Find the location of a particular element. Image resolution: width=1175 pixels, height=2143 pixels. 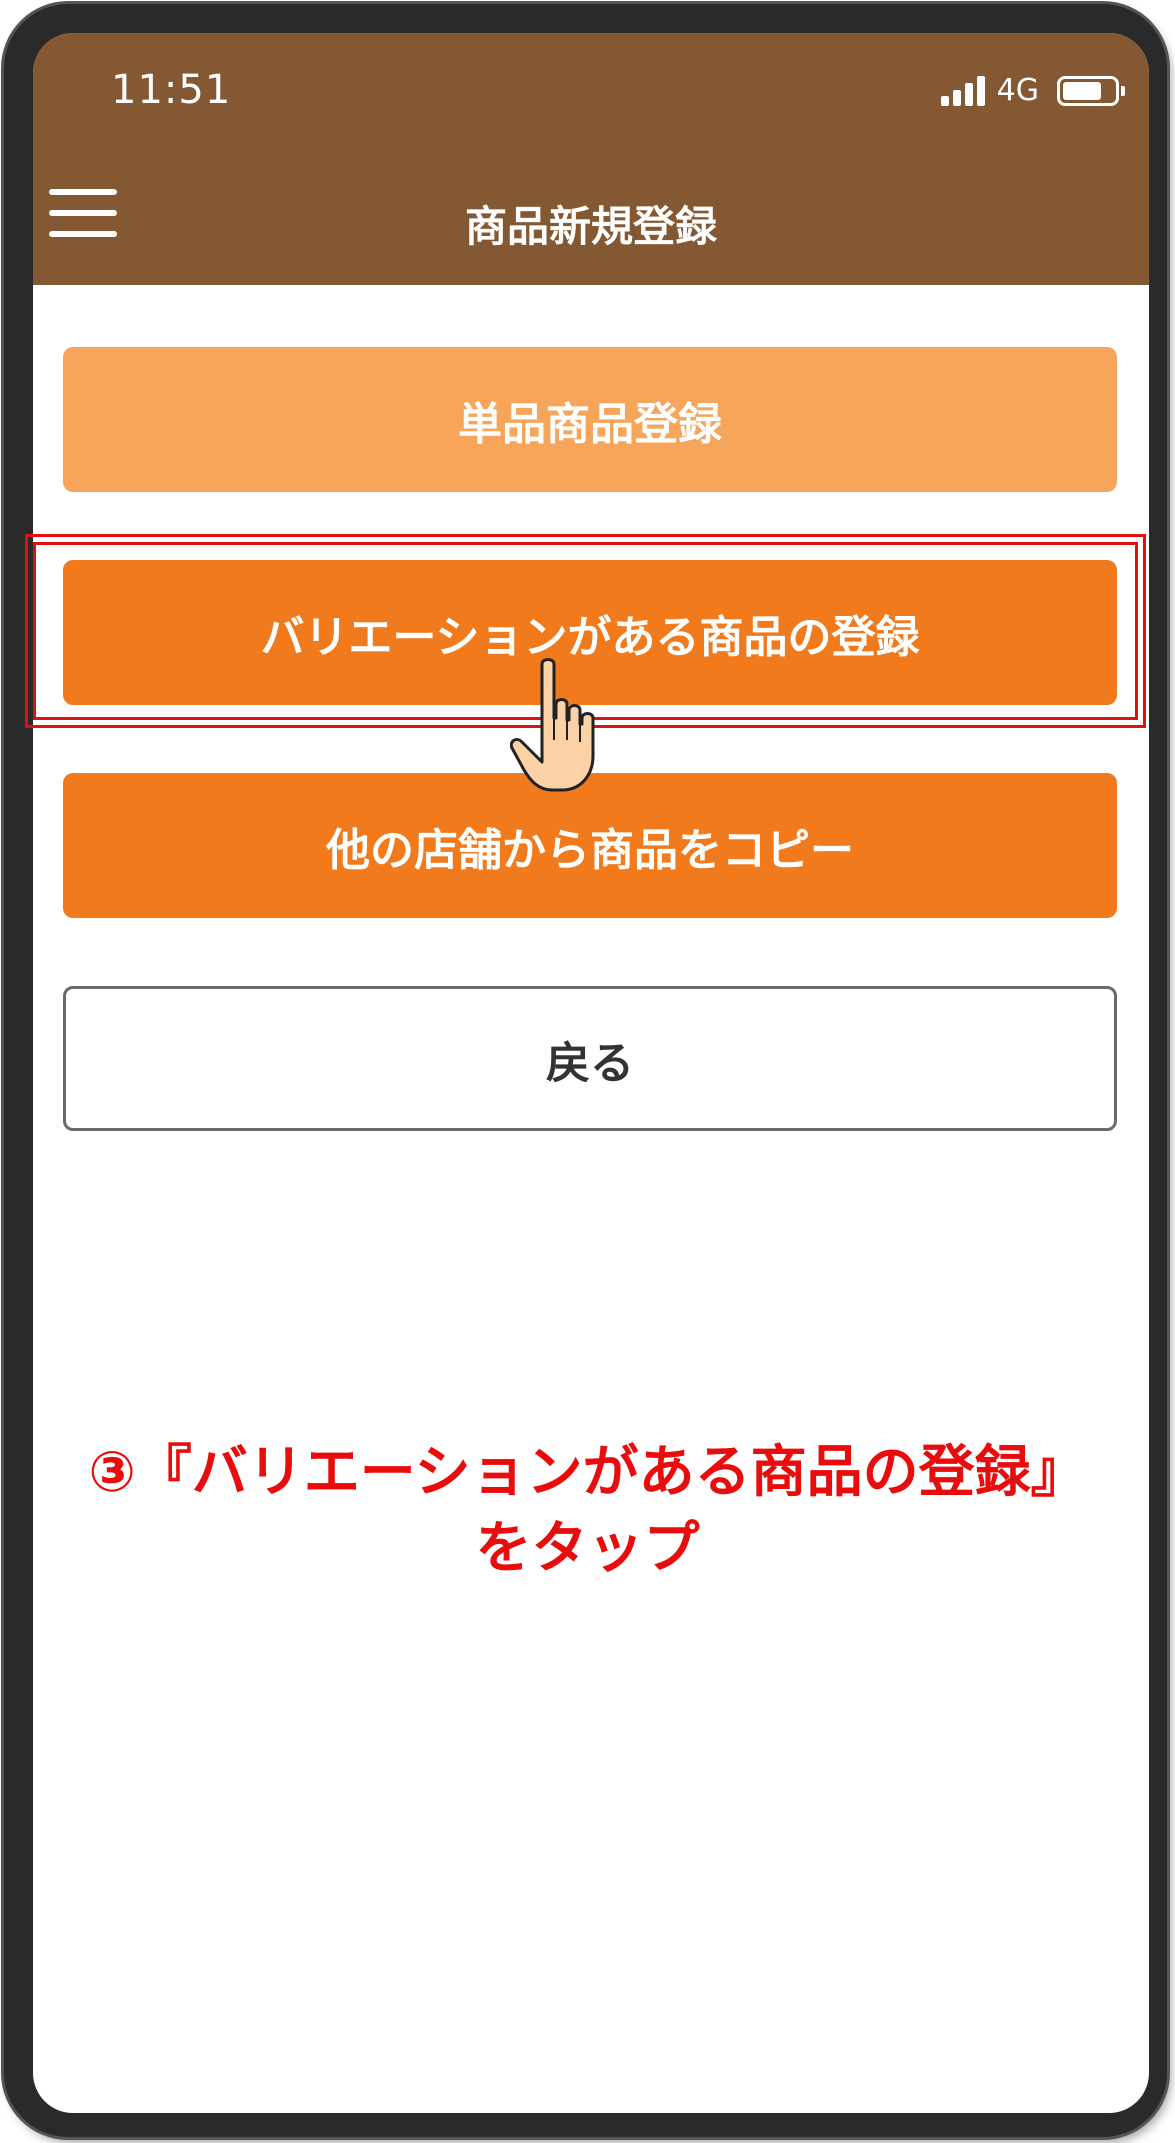

network-type: 4G is located at coordinates (1017, 90).